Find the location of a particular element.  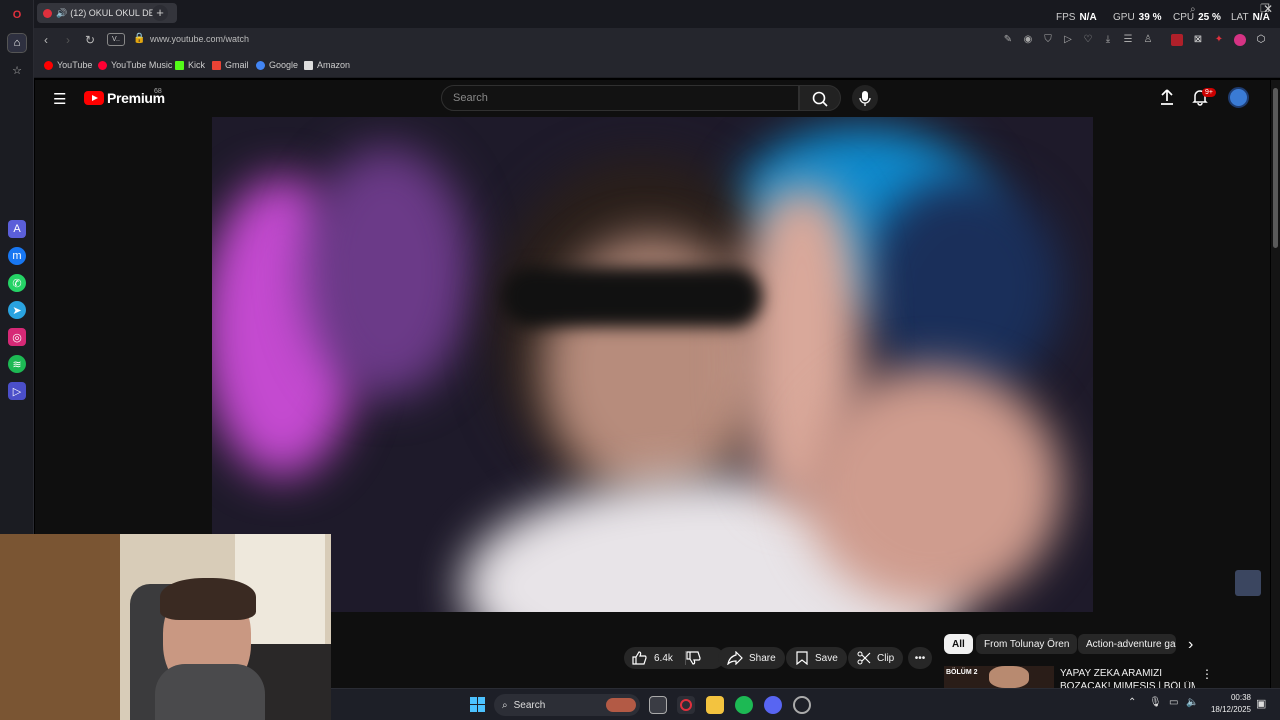

extension-2-icon: ⊠ is located at coordinates (1198, 40).